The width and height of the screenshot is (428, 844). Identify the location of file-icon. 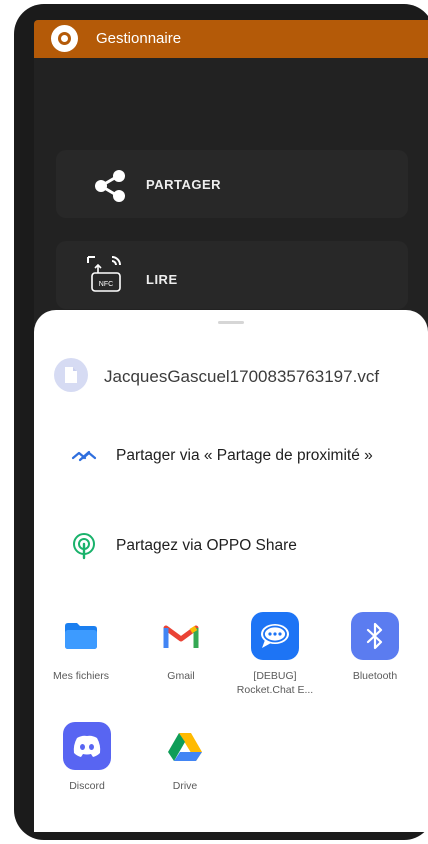
(71, 375).